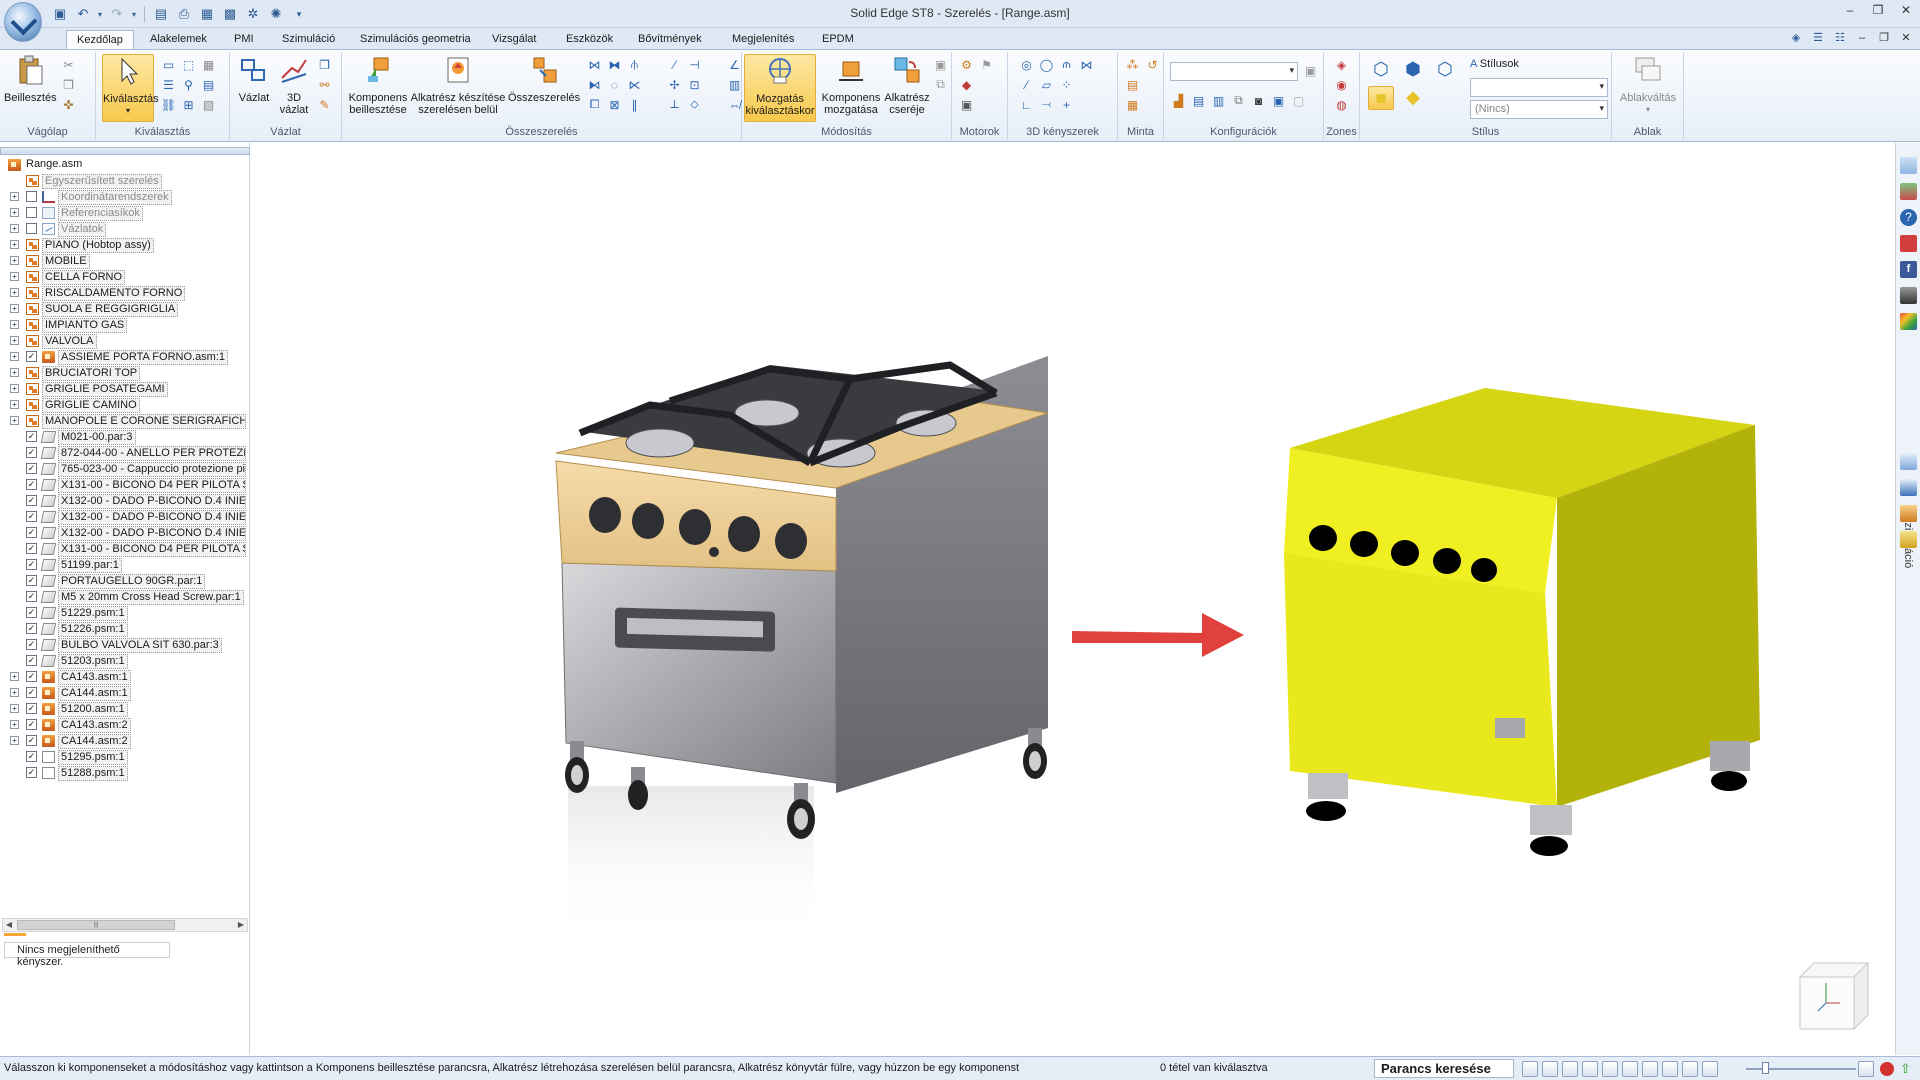 This screenshot has width=1920, height=1080. What do you see at coordinates (694, 64) in the screenshot?
I see `connect-icon: ⊣` at bounding box center [694, 64].